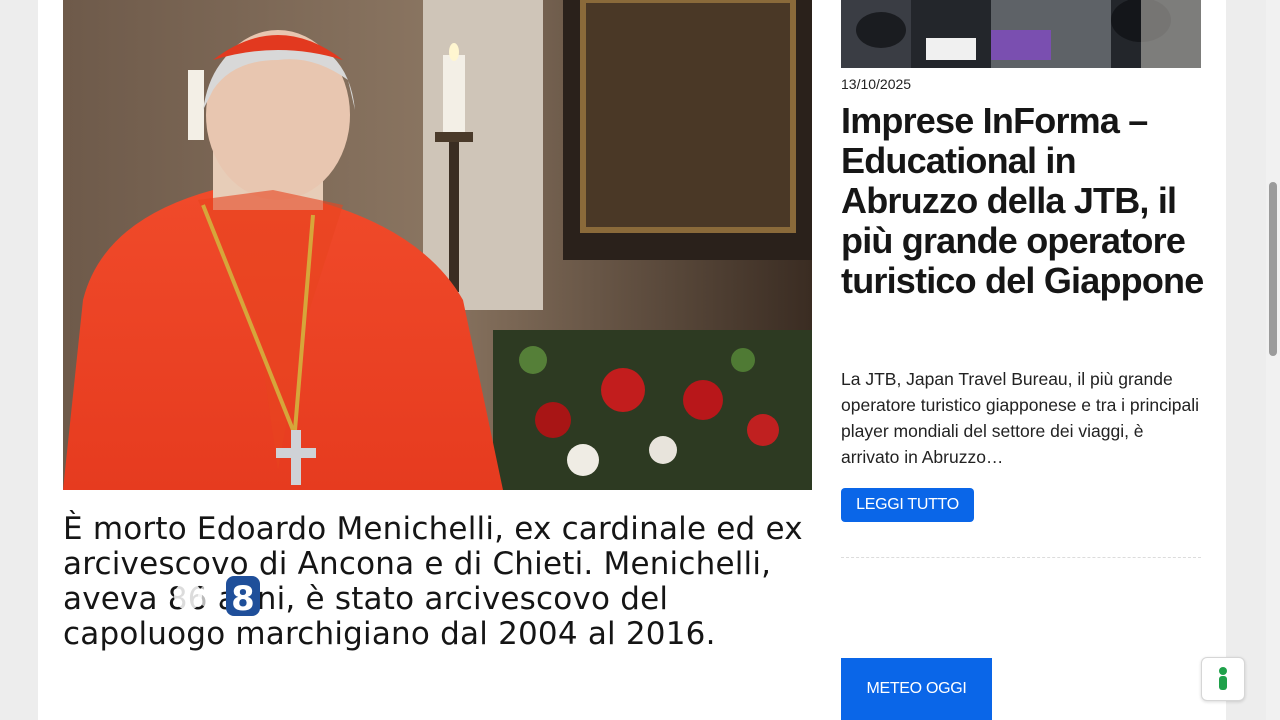 This screenshot has width=1280, height=720. Describe the element at coordinates (876, 84) in the screenshot. I see `side-article-date: 13/10/2025` at that location.